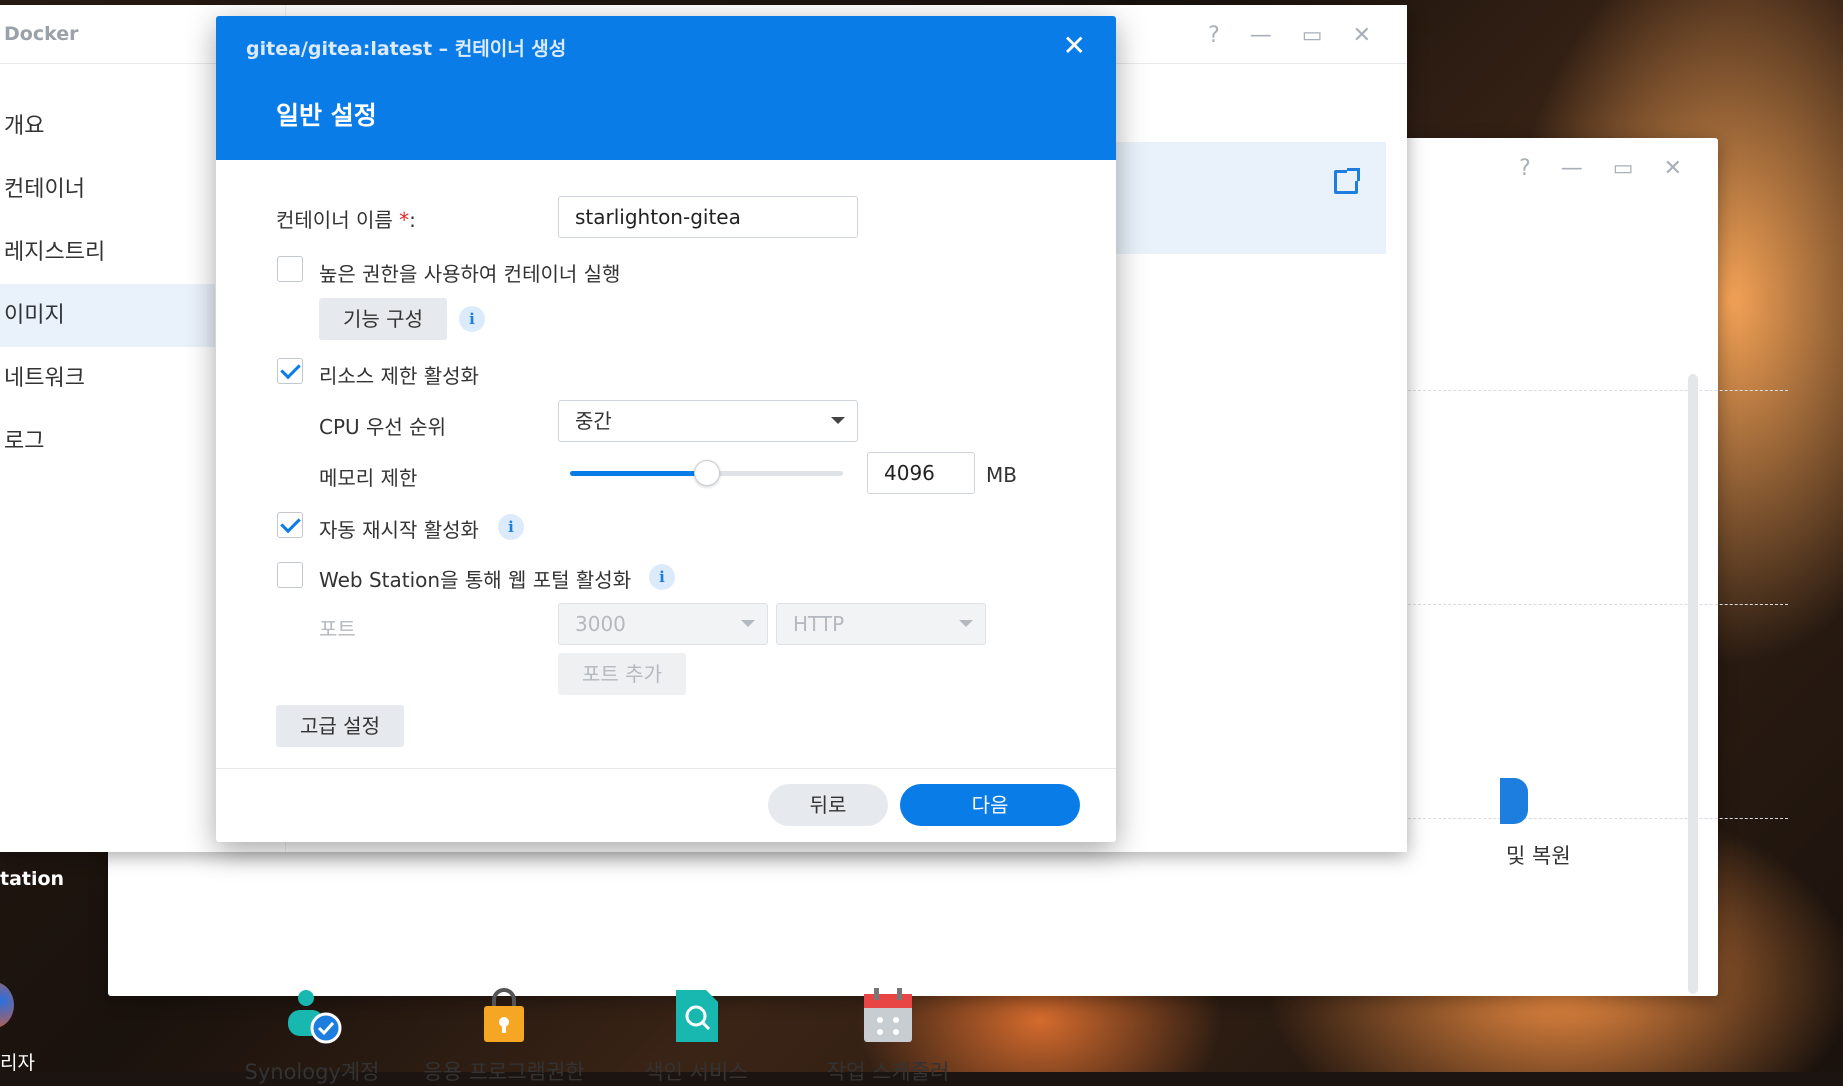 This screenshot has height=1086, width=1843. What do you see at coordinates (666, 88) in the screenshot?
I see `dialog-header: gitea/gitea:latest – 컨테이너 생성 ✕ 일반 설정` at bounding box center [666, 88].